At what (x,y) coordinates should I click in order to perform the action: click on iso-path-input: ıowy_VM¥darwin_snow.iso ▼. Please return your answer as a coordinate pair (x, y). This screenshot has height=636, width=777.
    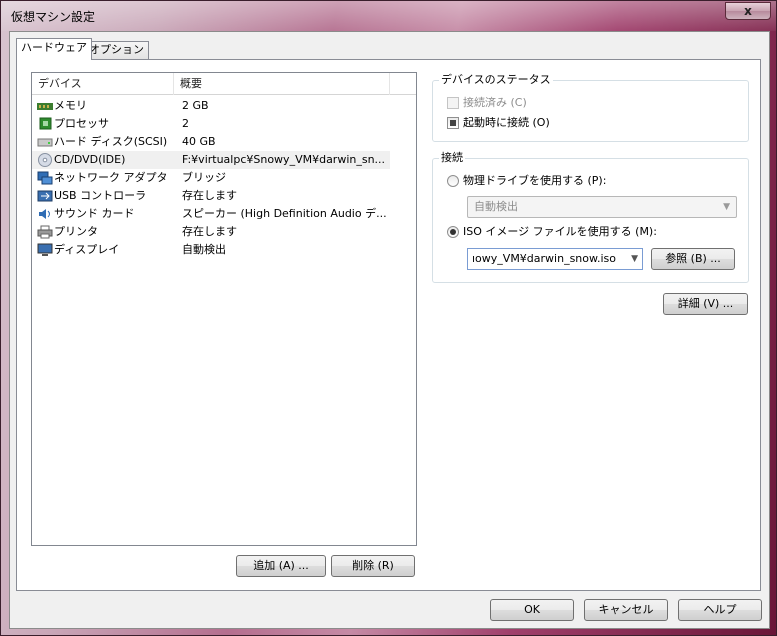
    Looking at the image, I should click on (555, 259).